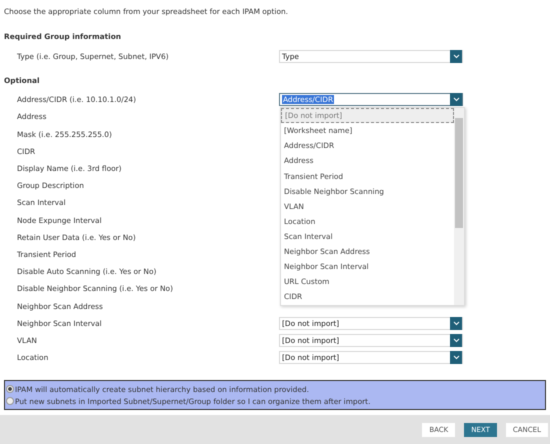 The height and width of the screenshot is (444, 550). Describe the element at coordinates (459, 207) in the screenshot. I see `scrollbar` at that location.